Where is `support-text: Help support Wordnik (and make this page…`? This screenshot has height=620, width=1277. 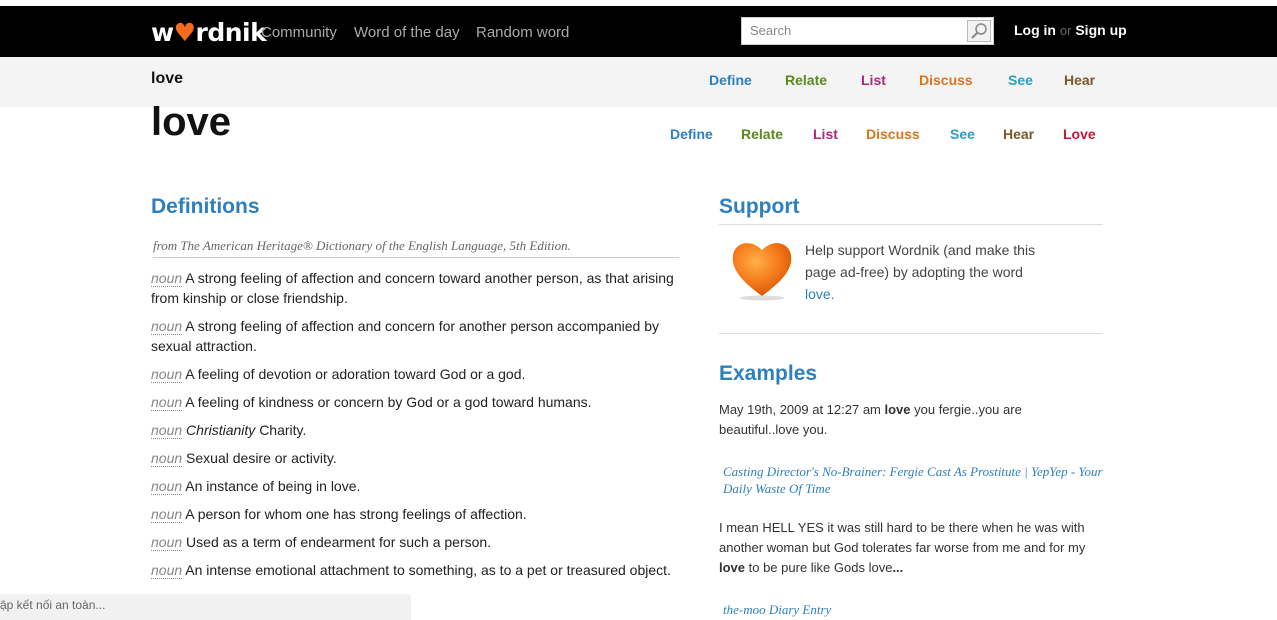 support-text: Help support Wordnik (and make this page… is located at coordinates (930, 272).